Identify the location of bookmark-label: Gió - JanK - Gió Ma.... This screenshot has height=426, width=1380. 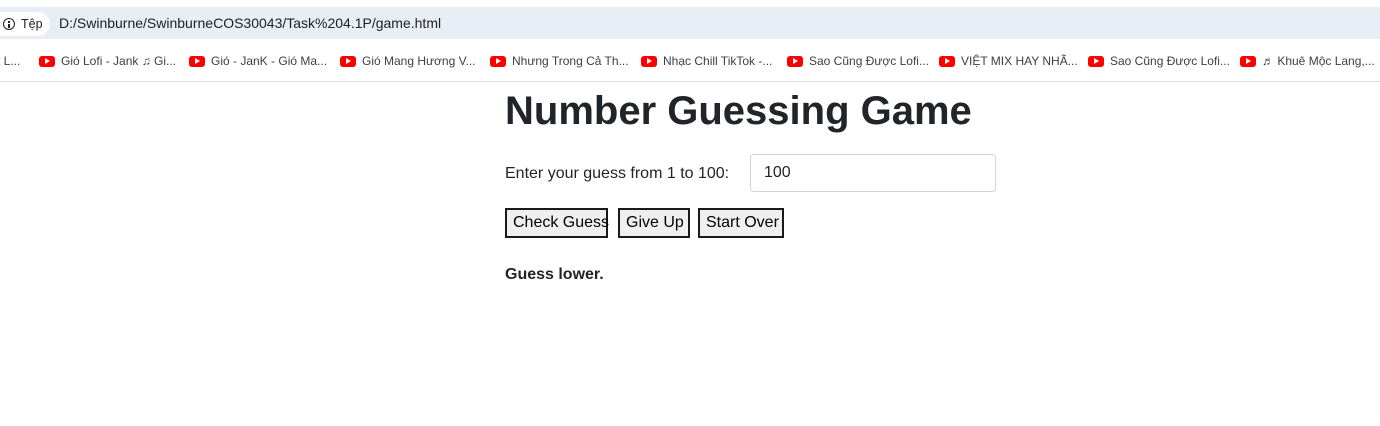
(269, 61).